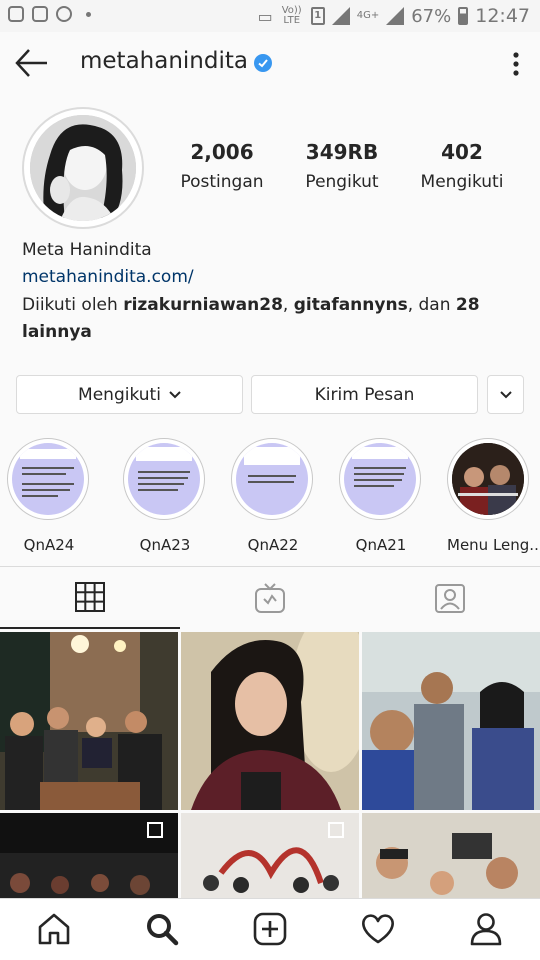 The height and width of the screenshot is (960, 540). I want to click on more-vertical-icon, so click(516, 64).